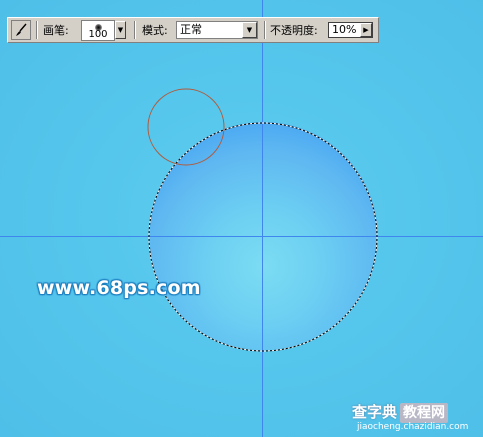 The image size is (483, 437). I want to click on brush-dropdown-button: ▼, so click(120, 30).